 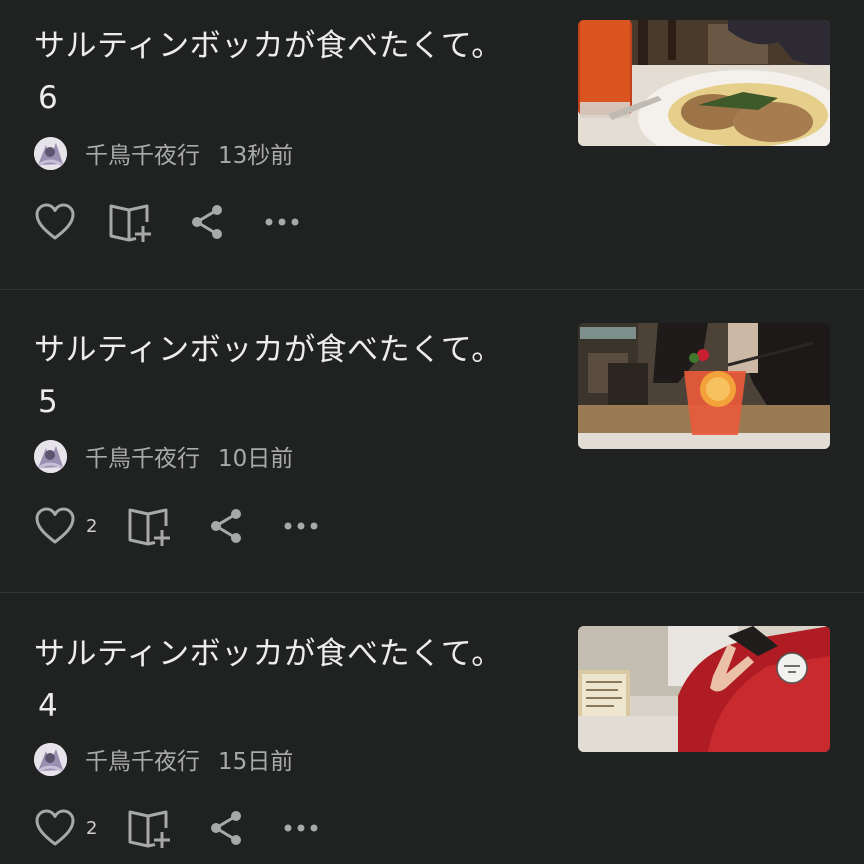 I want to click on author-row: 千鳥千夜行 10日前, so click(x=163, y=456).